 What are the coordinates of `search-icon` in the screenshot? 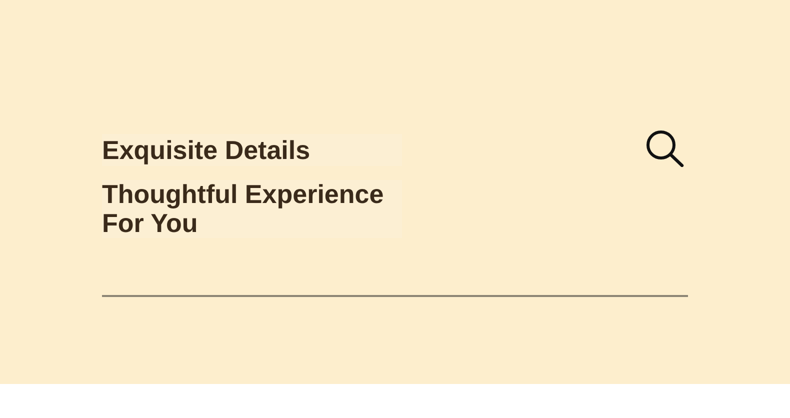 It's located at (665, 148).